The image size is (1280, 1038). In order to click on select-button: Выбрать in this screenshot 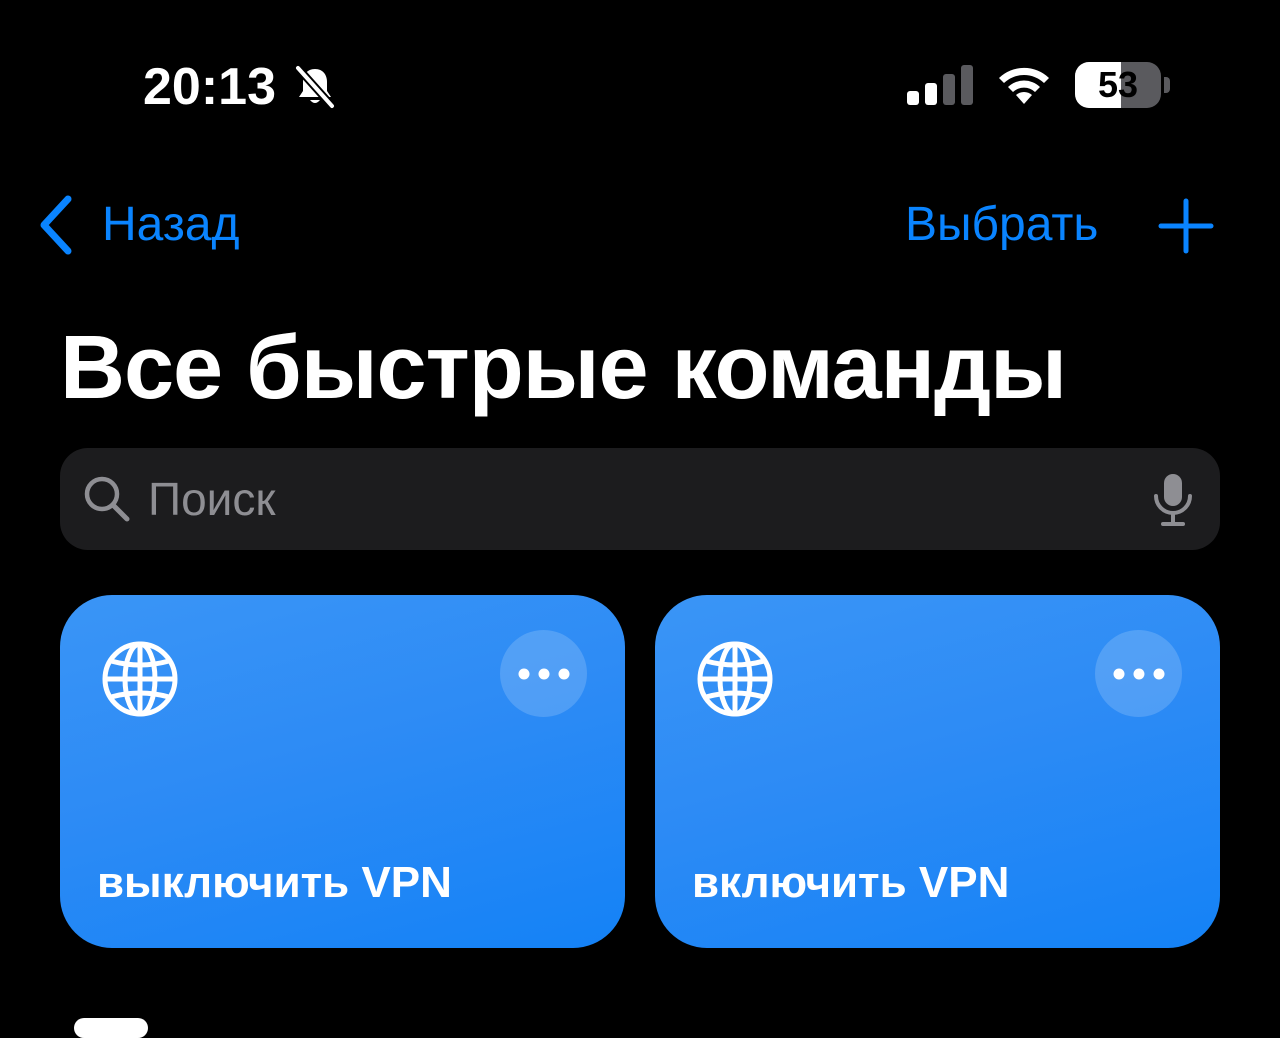, I will do `click(1001, 225)`.